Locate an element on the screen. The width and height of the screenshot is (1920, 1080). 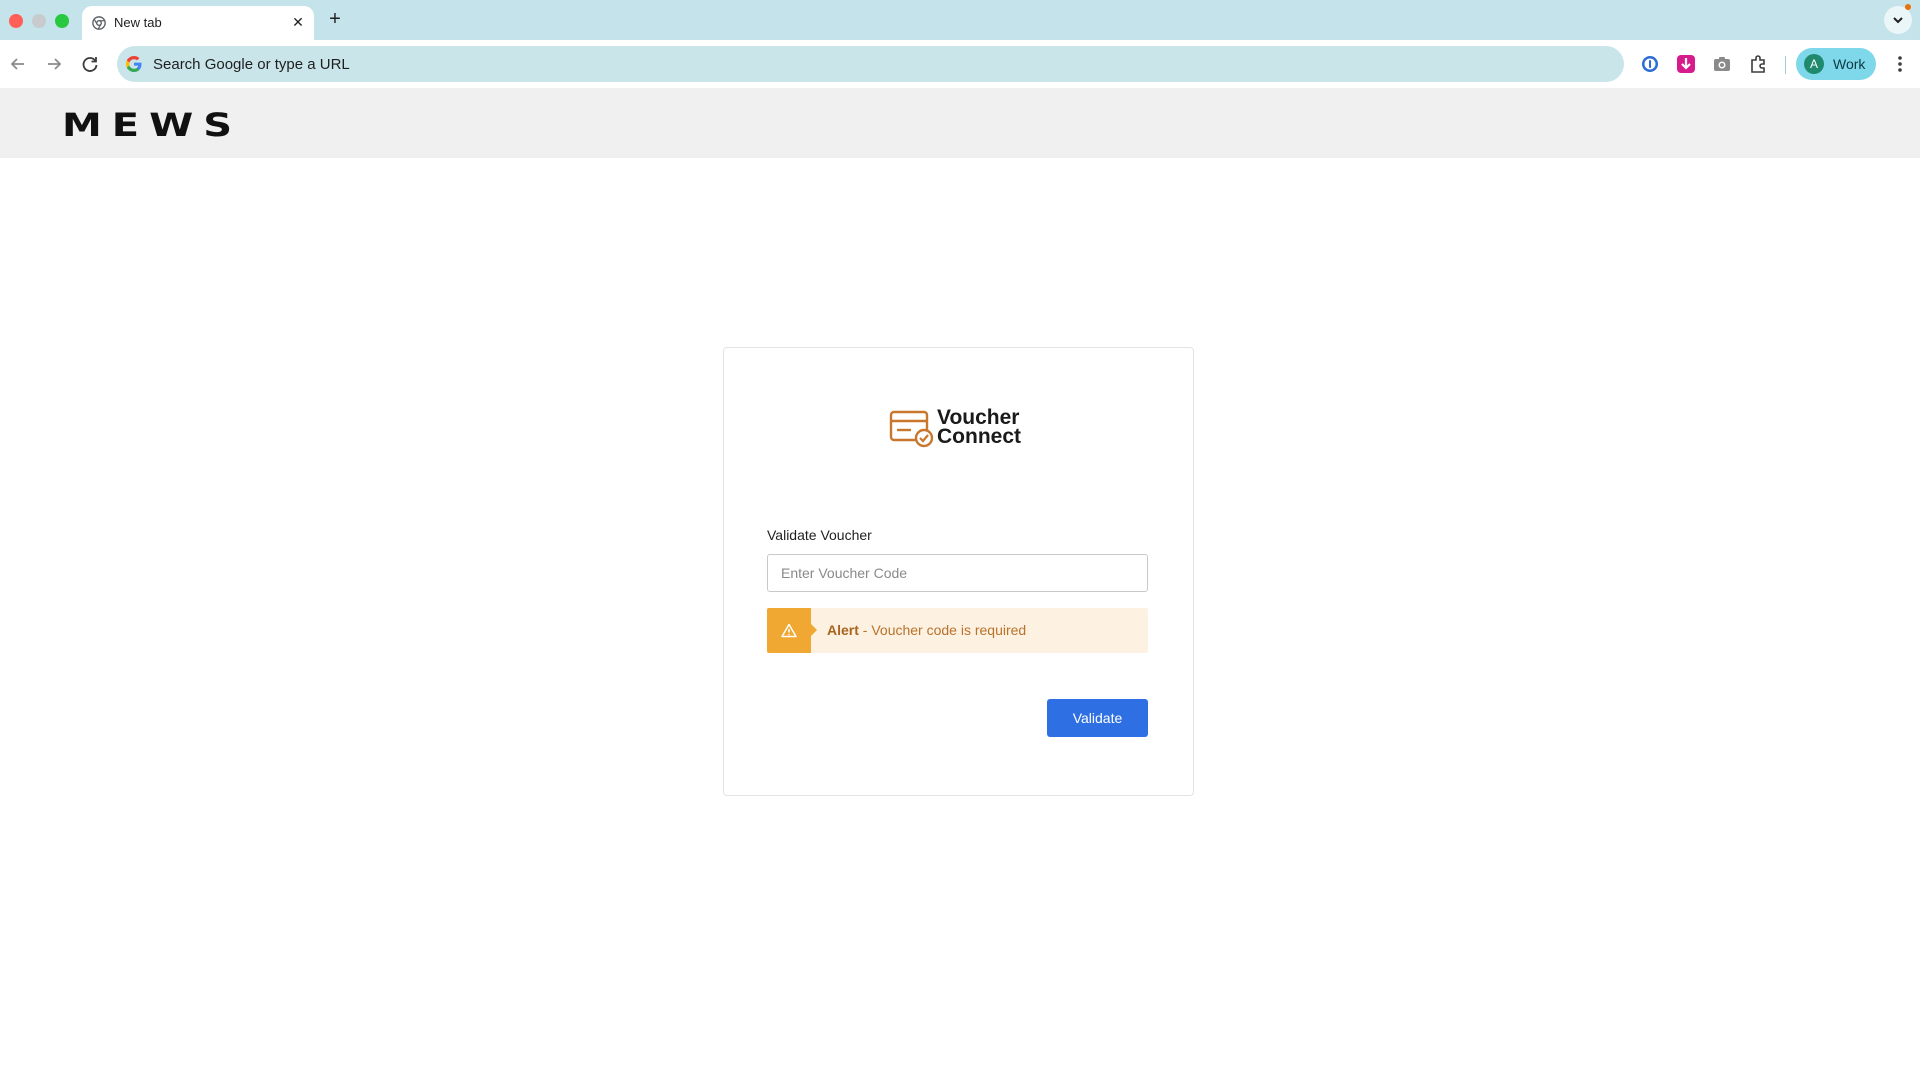
password-manager-icon is located at coordinates (1650, 64).